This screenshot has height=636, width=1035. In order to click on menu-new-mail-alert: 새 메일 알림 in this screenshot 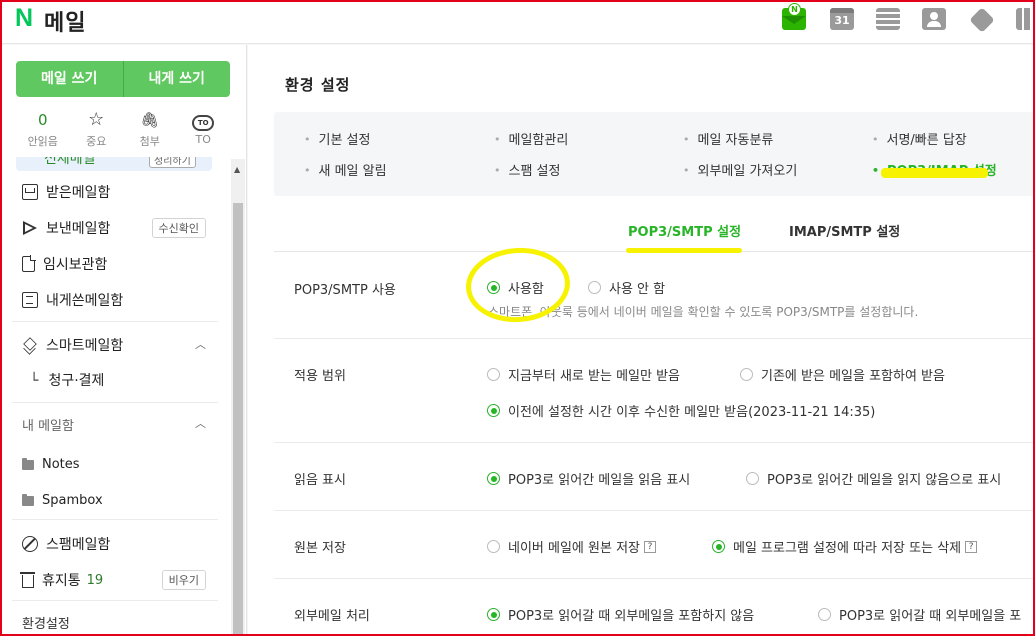, I will do `click(345, 169)`.